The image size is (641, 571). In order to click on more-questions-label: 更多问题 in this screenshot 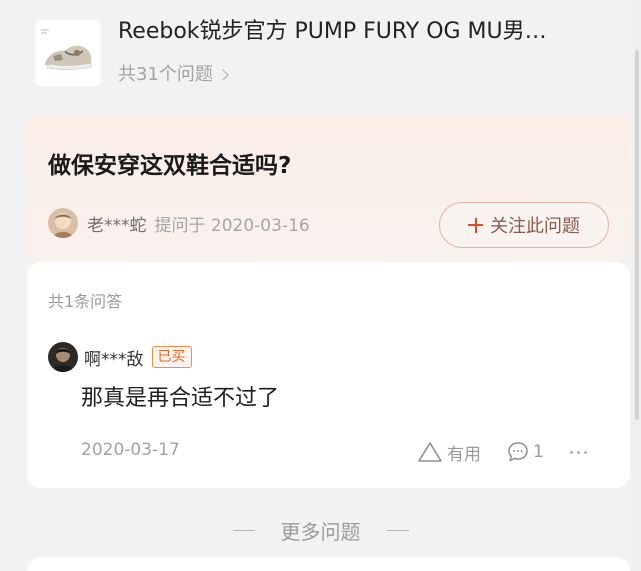, I will do `click(320, 532)`.